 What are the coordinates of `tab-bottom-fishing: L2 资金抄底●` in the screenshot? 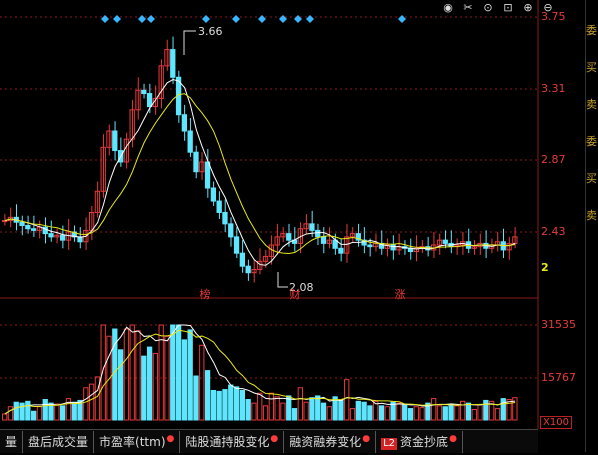 It's located at (419, 441).